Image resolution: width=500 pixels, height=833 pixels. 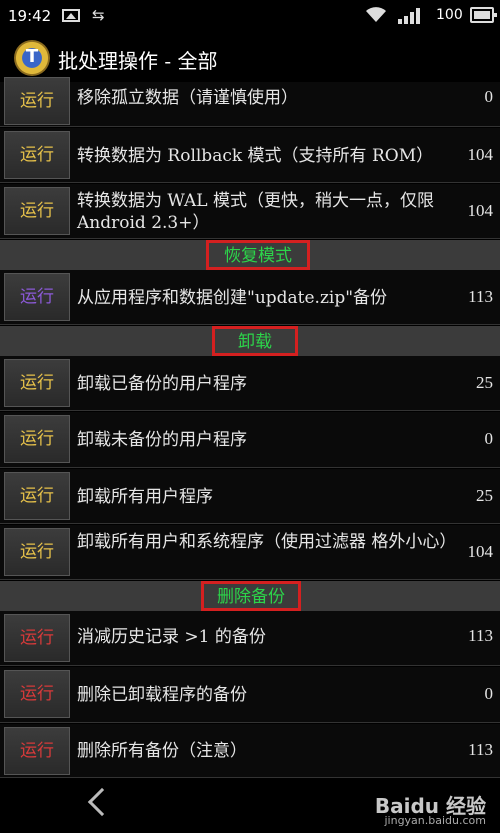 I want to click on item-label: 删除已卸载程序的备份, so click(x=162, y=695).